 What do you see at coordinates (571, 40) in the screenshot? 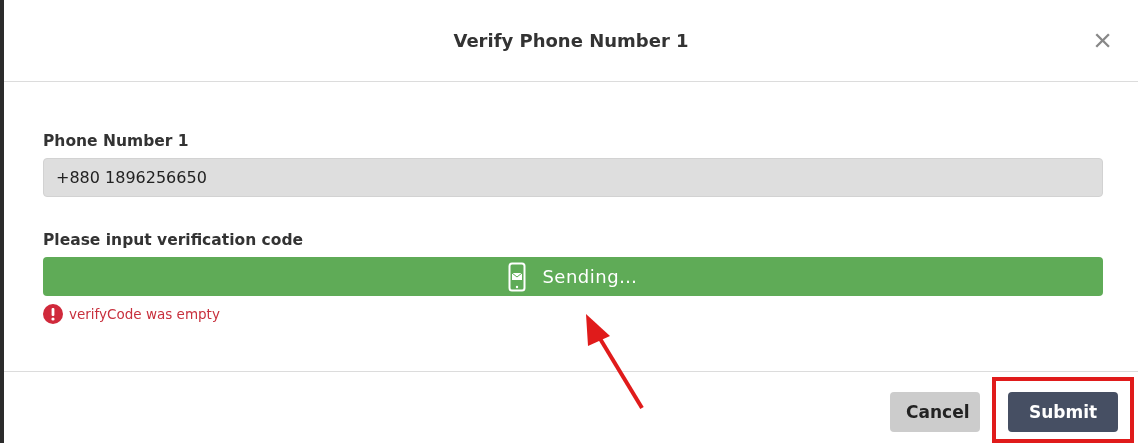
I see `dialog-title: Verify Phone Number 1` at bounding box center [571, 40].